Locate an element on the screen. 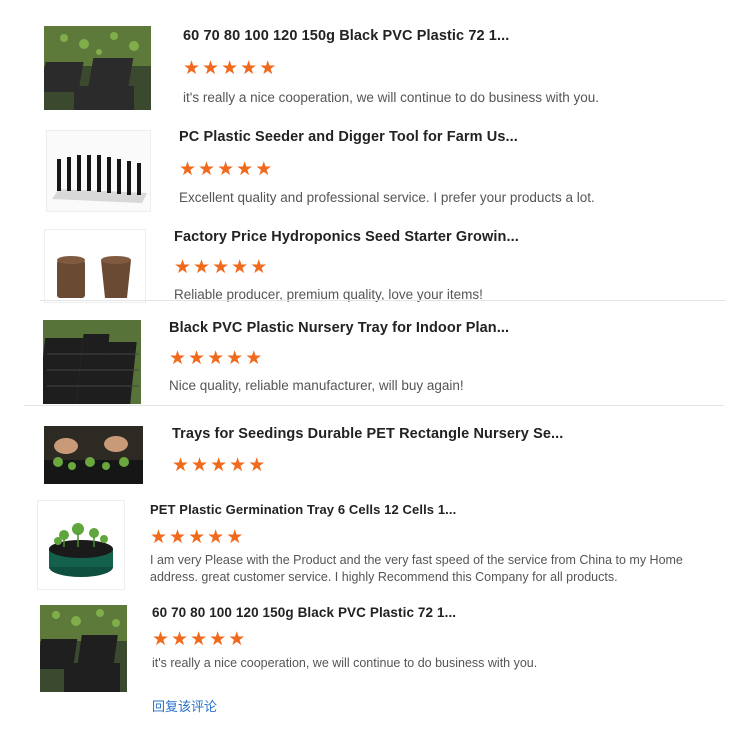  nursery-tray-photo-icon is located at coordinates (92, 362).